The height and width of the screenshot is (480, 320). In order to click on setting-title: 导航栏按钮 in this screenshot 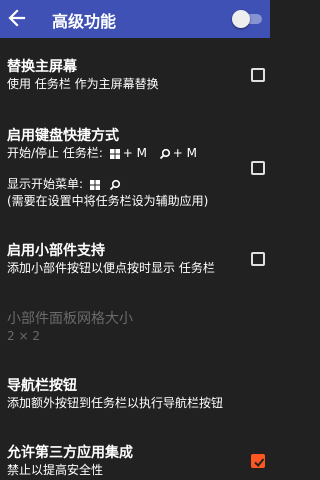, I will do `click(42, 386)`.